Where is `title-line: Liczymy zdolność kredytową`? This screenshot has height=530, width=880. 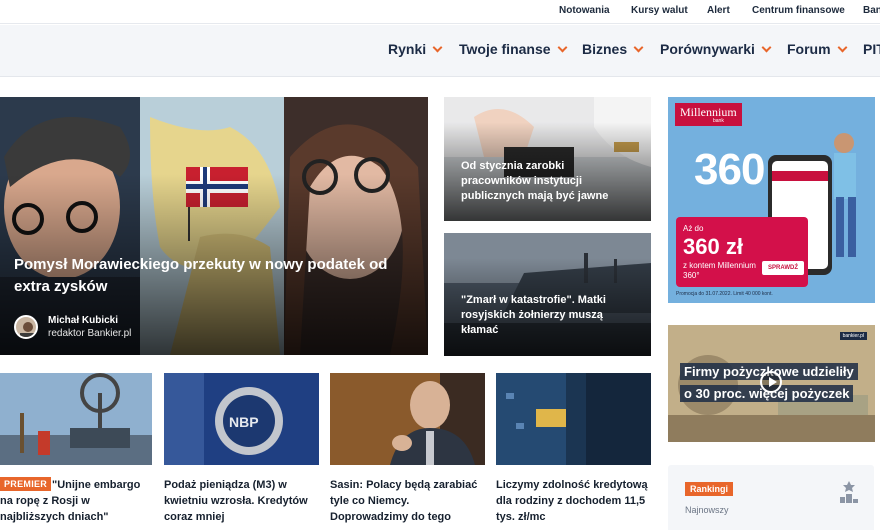 title-line: Liczymy zdolność kredytową is located at coordinates (572, 485).